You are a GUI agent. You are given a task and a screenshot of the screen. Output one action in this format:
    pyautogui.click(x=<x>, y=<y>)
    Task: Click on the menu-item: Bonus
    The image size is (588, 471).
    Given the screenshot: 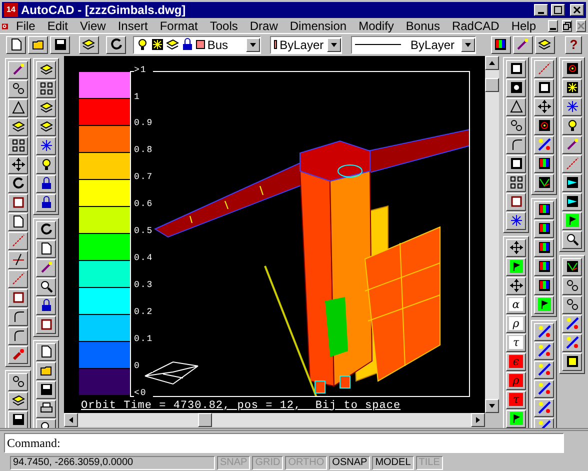 What is the action you would take?
    pyautogui.click(x=423, y=26)
    